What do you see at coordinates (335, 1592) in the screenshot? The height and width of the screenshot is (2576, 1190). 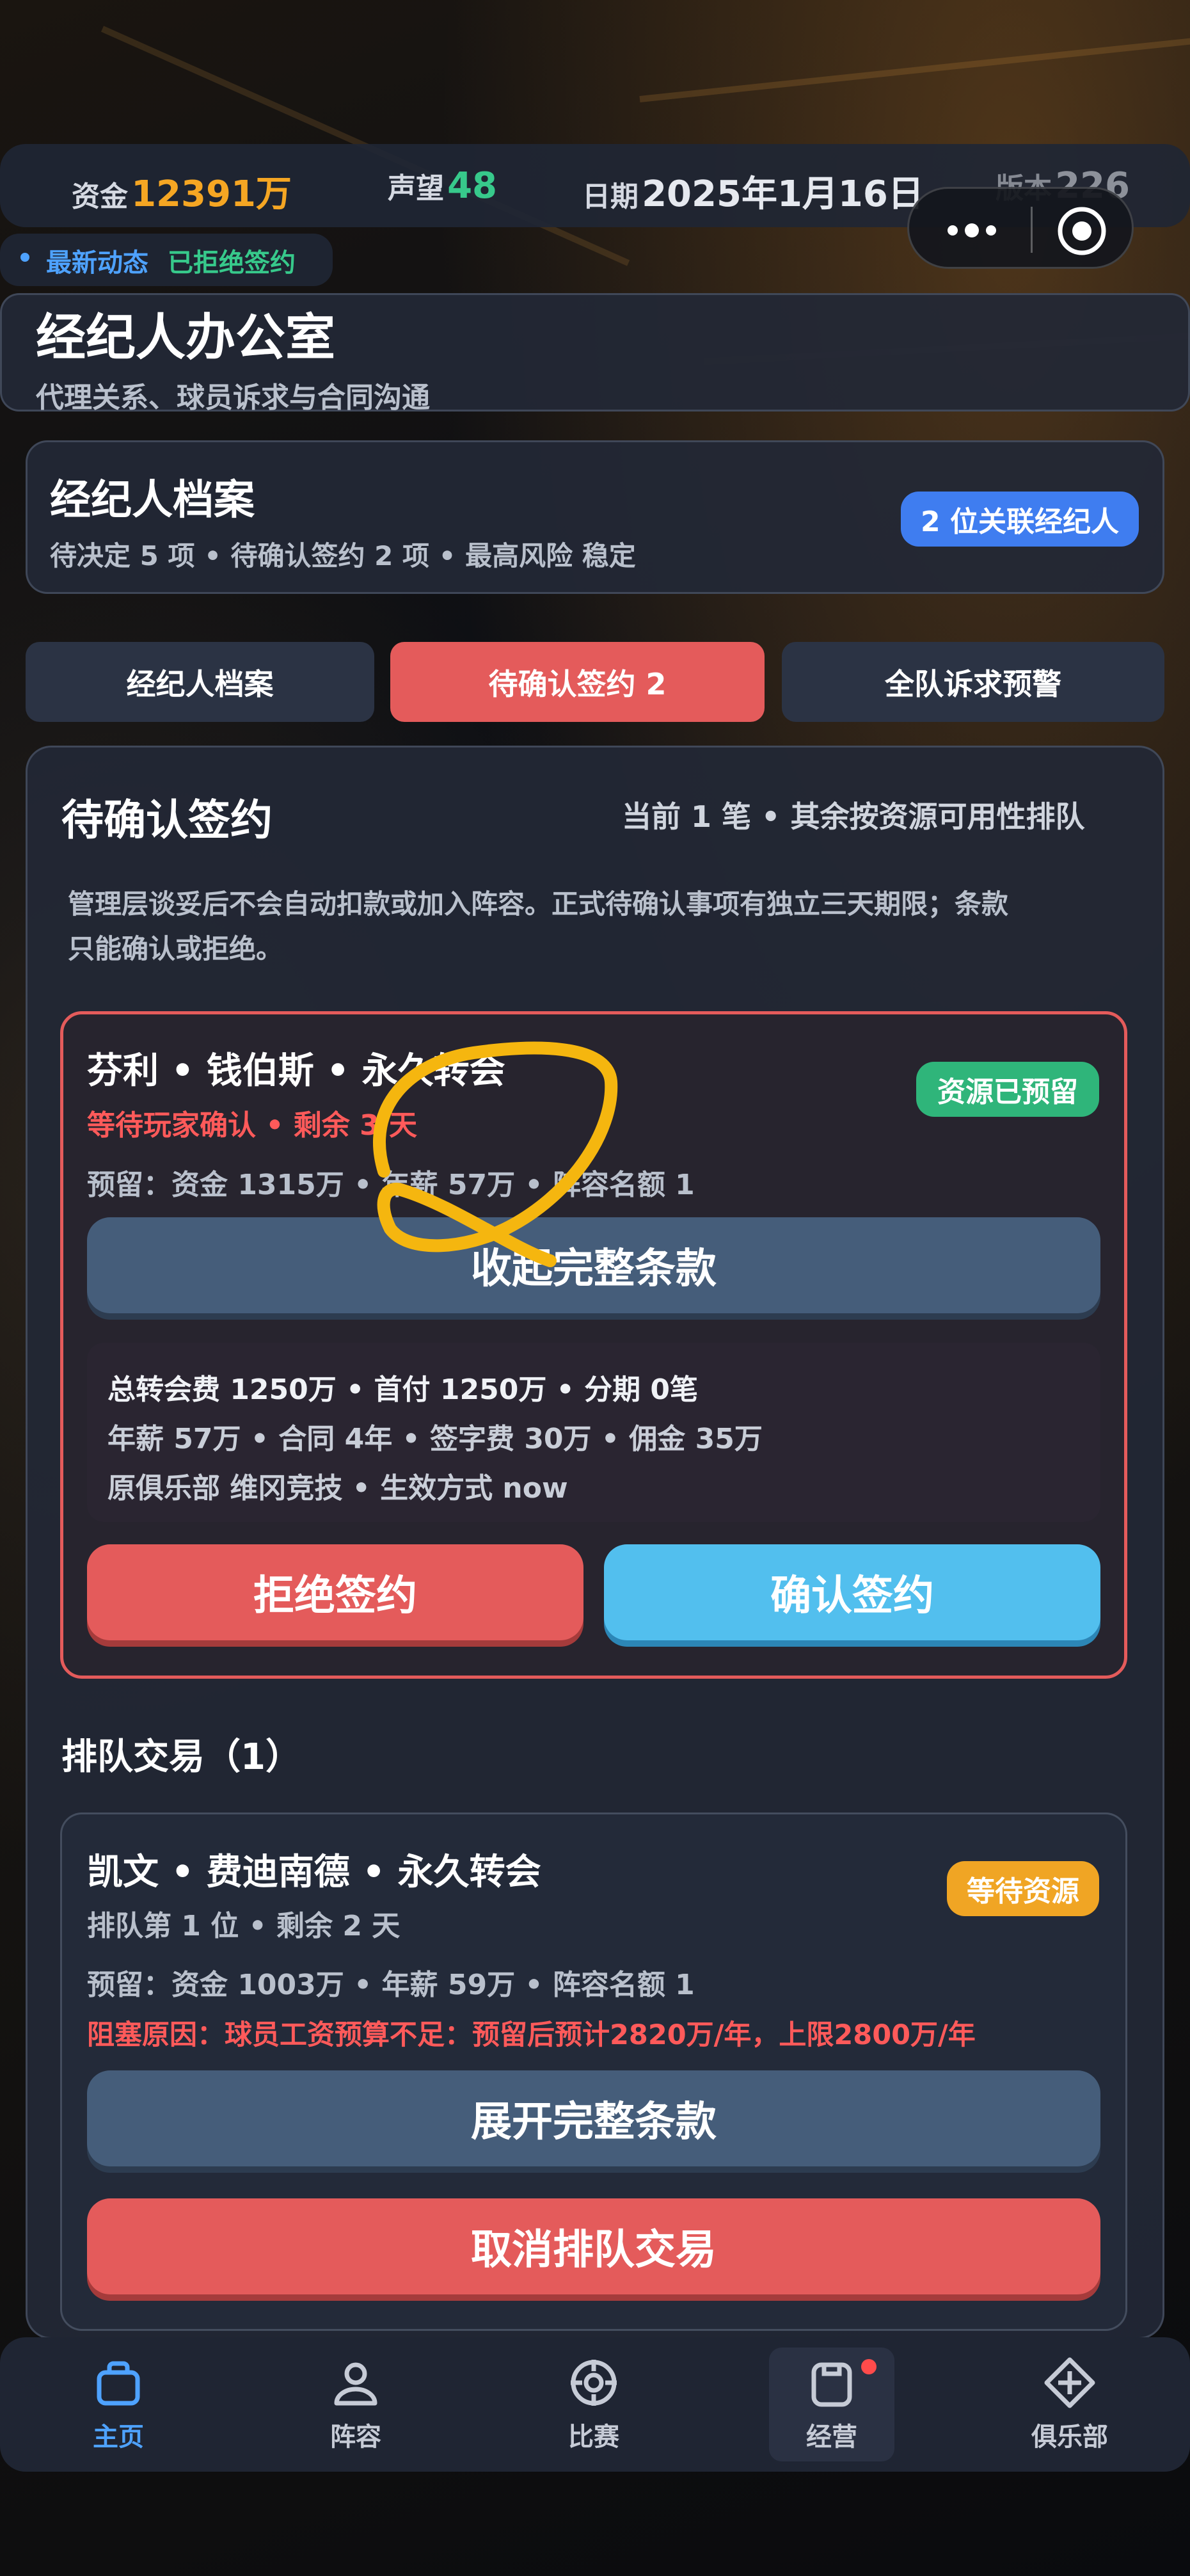 I see `reject-signing-button: 拒绝签约` at bounding box center [335, 1592].